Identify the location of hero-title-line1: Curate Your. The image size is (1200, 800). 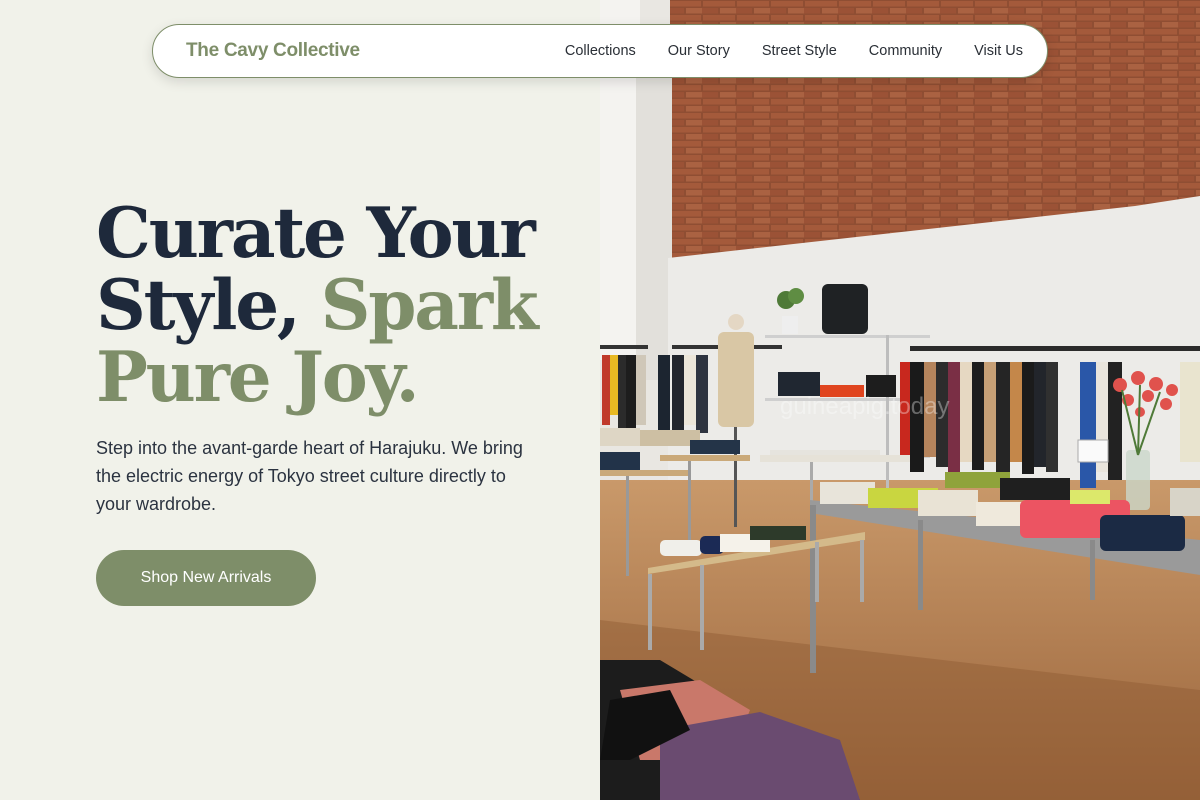
(316, 233).